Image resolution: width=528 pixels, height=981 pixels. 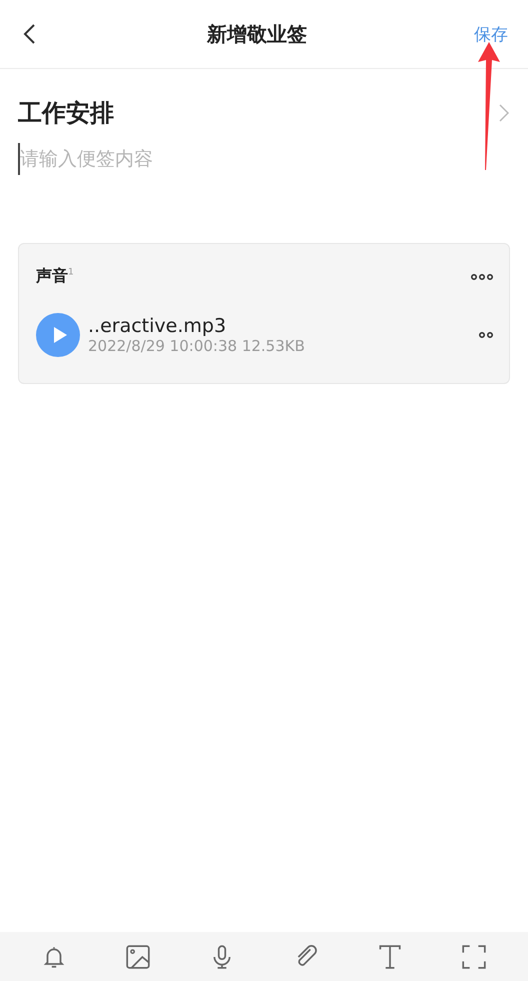 What do you see at coordinates (55, 276) in the screenshot?
I see `section-heading: 声音$^{1}$` at bounding box center [55, 276].